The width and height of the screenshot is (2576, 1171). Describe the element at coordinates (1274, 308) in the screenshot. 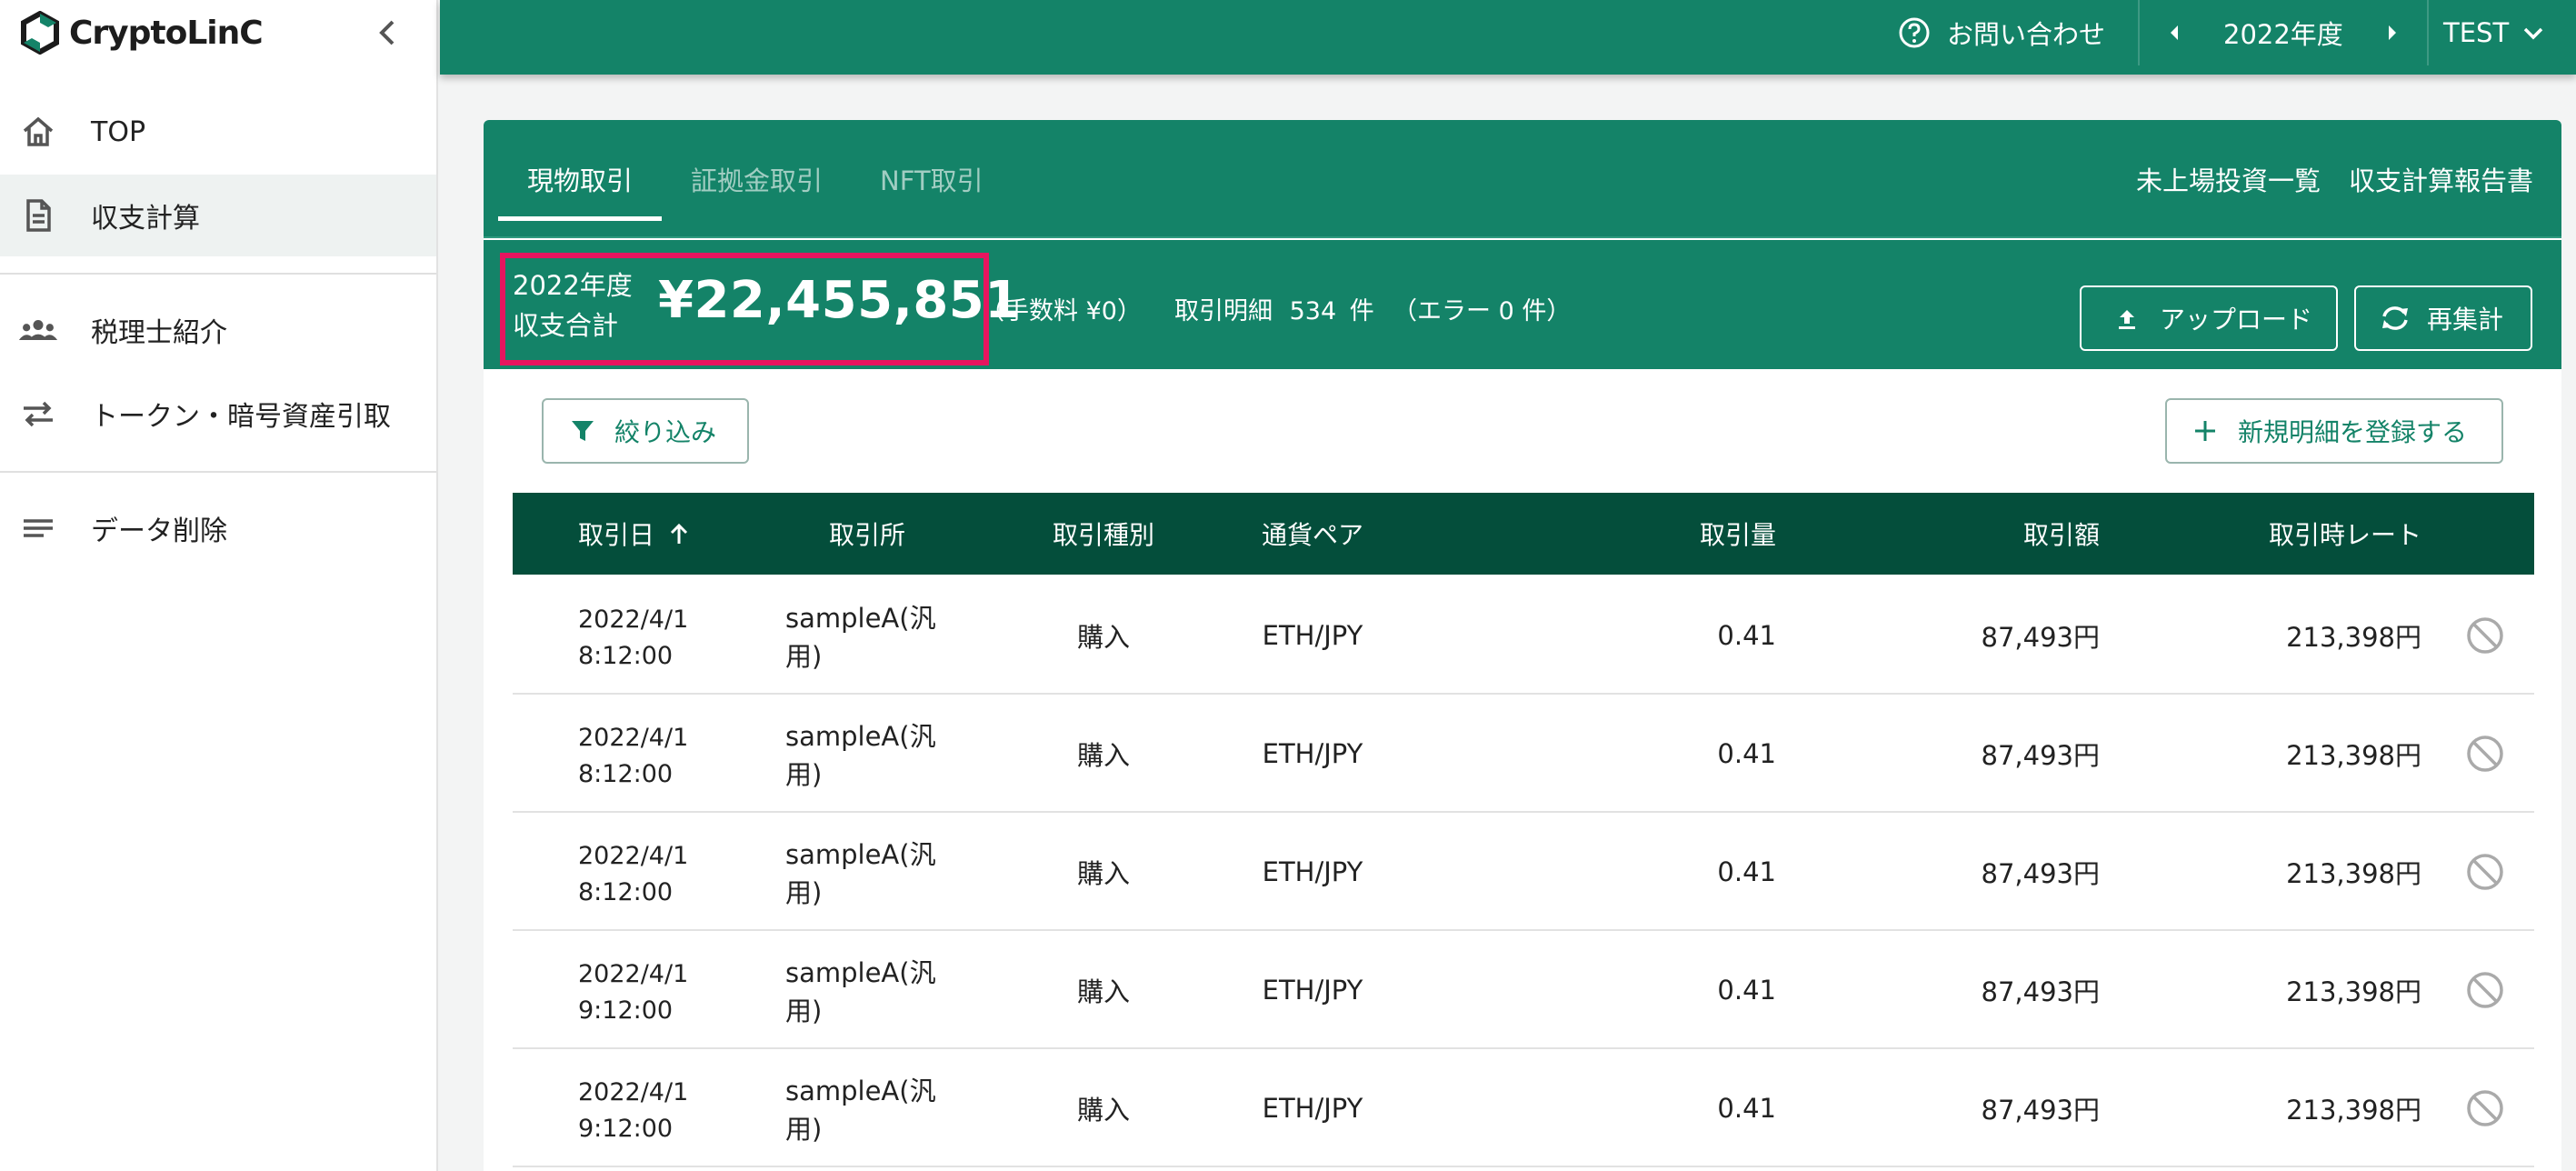

I see `transaction-count: 取引明細 534 件` at that location.